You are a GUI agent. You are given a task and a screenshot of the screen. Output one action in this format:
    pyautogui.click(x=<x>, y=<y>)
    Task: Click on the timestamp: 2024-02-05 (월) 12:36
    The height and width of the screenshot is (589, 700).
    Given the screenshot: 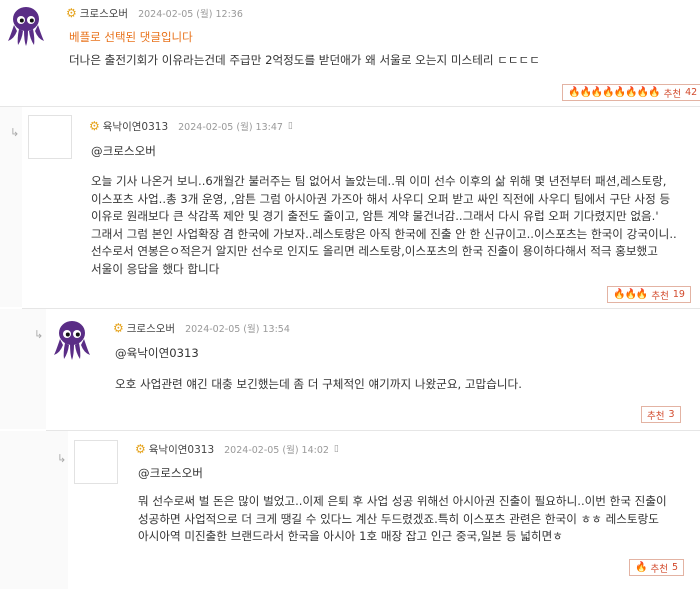 What is the action you would take?
    pyautogui.click(x=190, y=14)
    